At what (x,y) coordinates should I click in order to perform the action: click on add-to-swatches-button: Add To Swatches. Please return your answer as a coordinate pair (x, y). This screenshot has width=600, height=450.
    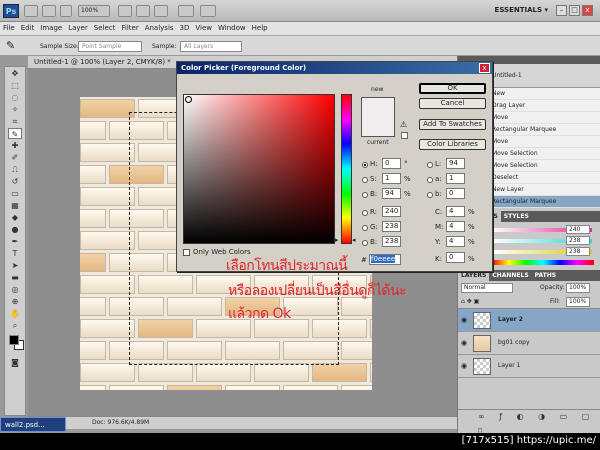
    Looking at the image, I should click on (452, 124).